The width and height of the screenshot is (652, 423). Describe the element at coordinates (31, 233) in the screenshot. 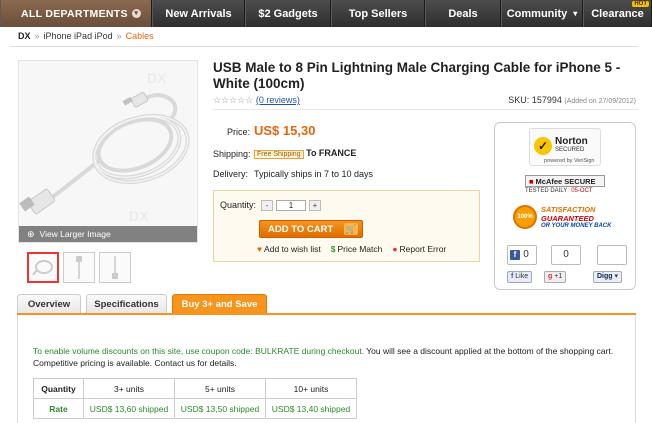

I see `zoom-icon: ⊕` at that location.